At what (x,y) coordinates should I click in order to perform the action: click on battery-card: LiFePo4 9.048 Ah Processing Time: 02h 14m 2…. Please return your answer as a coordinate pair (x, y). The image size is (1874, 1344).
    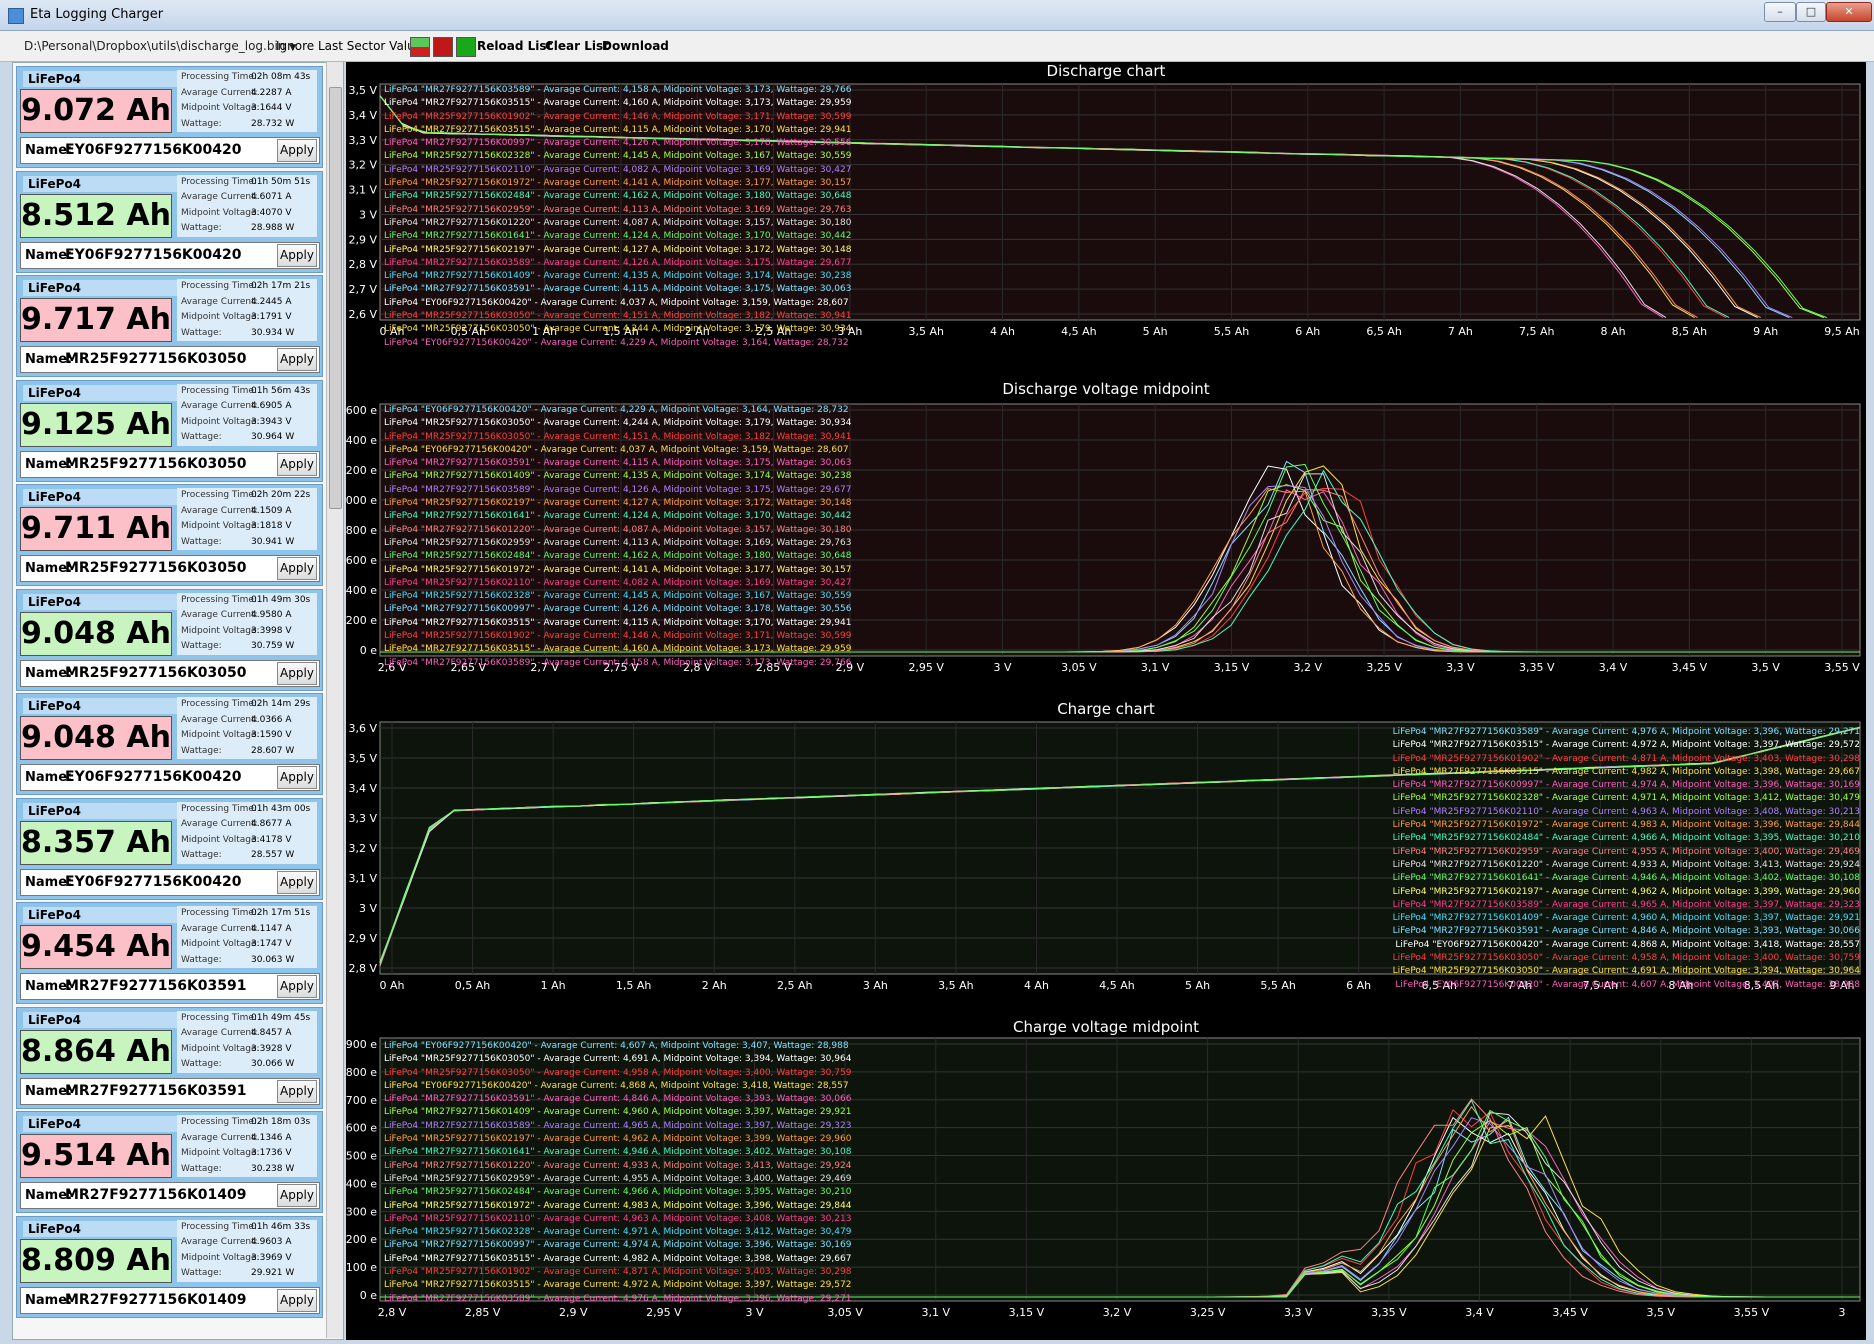
    Looking at the image, I should click on (169, 744).